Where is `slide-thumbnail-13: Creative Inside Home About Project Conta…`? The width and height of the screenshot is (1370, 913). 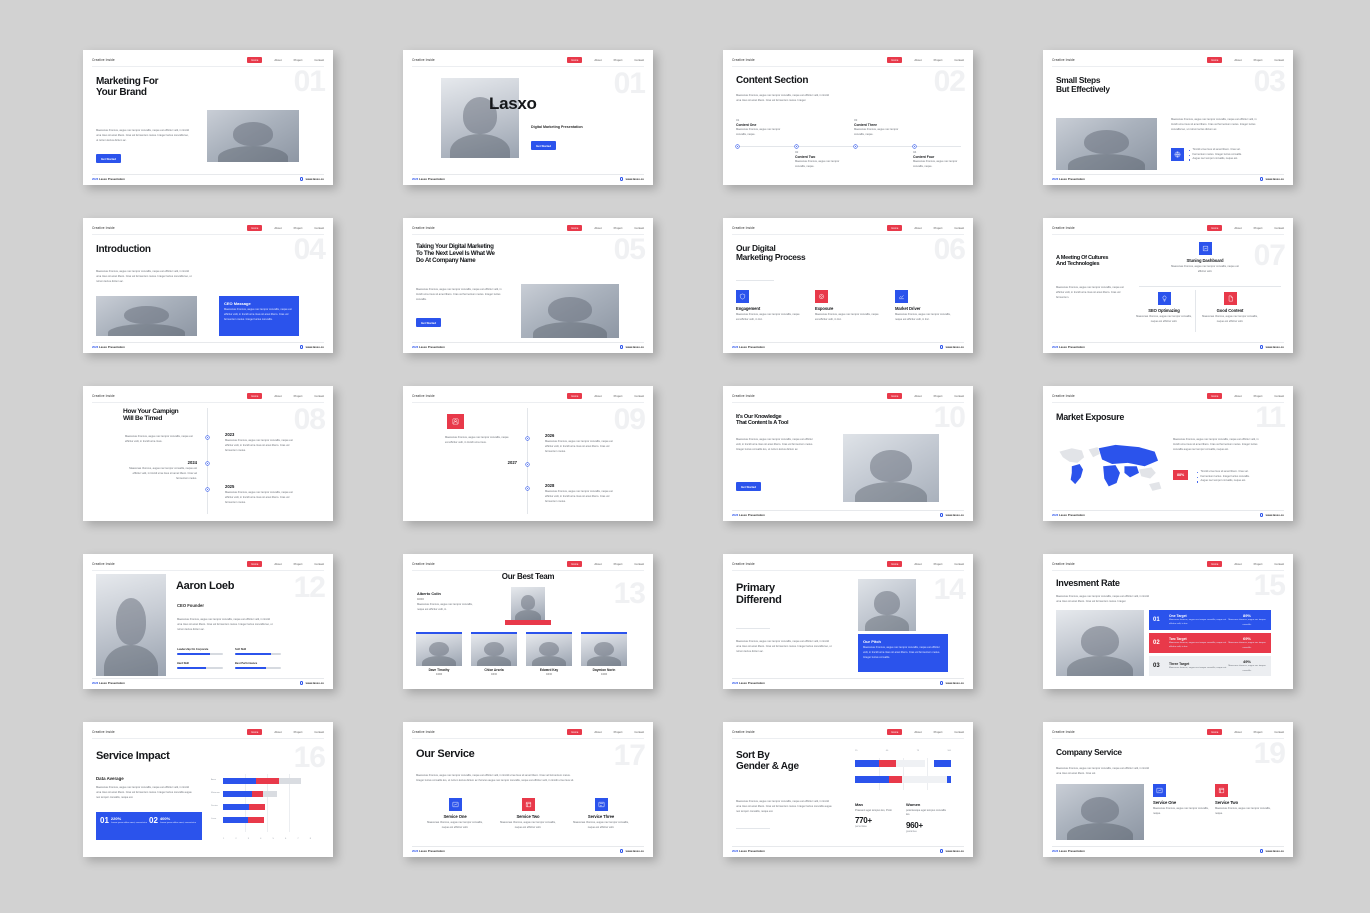 slide-thumbnail-13: Creative Inside Home About Project Conta… is located at coordinates (208, 621).